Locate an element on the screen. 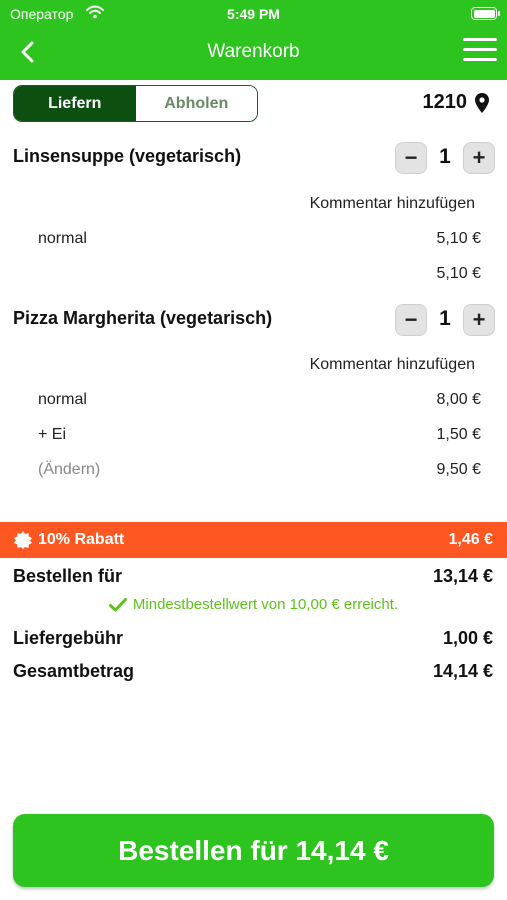 The width and height of the screenshot is (507, 900). discount-banner: 10% Rabatt 1,46 € is located at coordinates (253, 540).